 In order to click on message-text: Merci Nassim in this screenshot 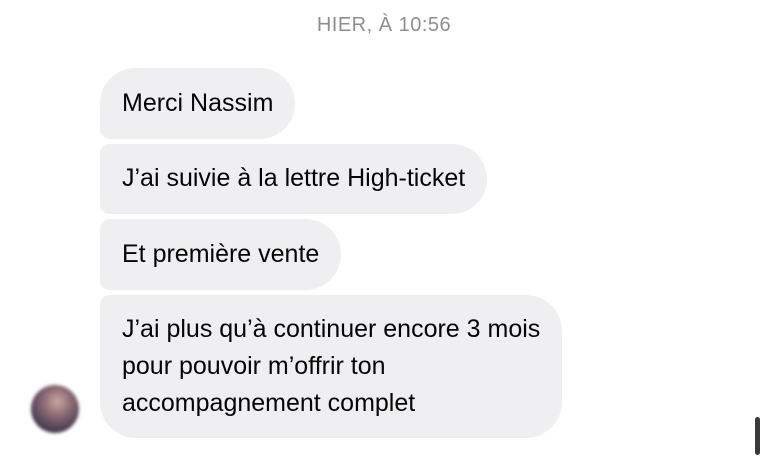, I will do `click(198, 103)`.